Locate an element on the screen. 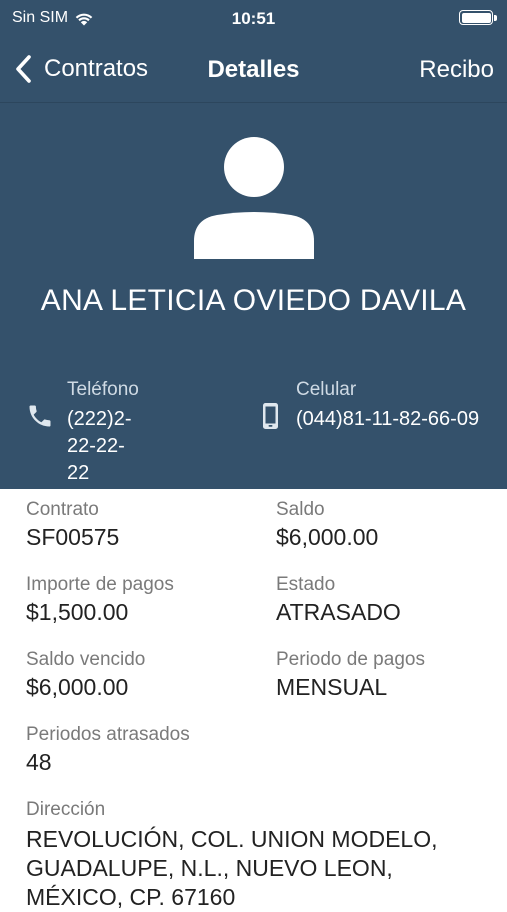  cell-value: (044)81-11-82-66-09 is located at coordinates (388, 419).